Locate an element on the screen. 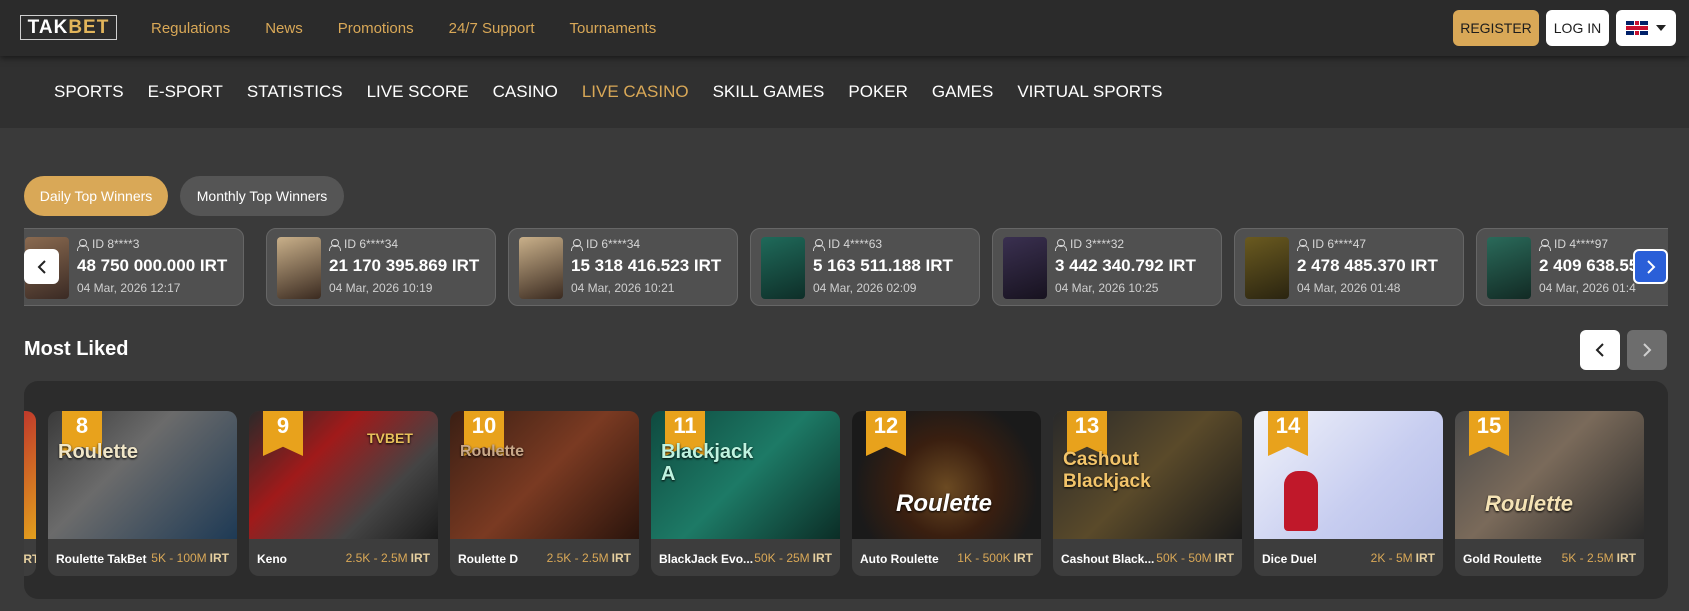 The height and width of the screenshot is (611, 1689). dealer-figure is located at coordinates (1301, 501).